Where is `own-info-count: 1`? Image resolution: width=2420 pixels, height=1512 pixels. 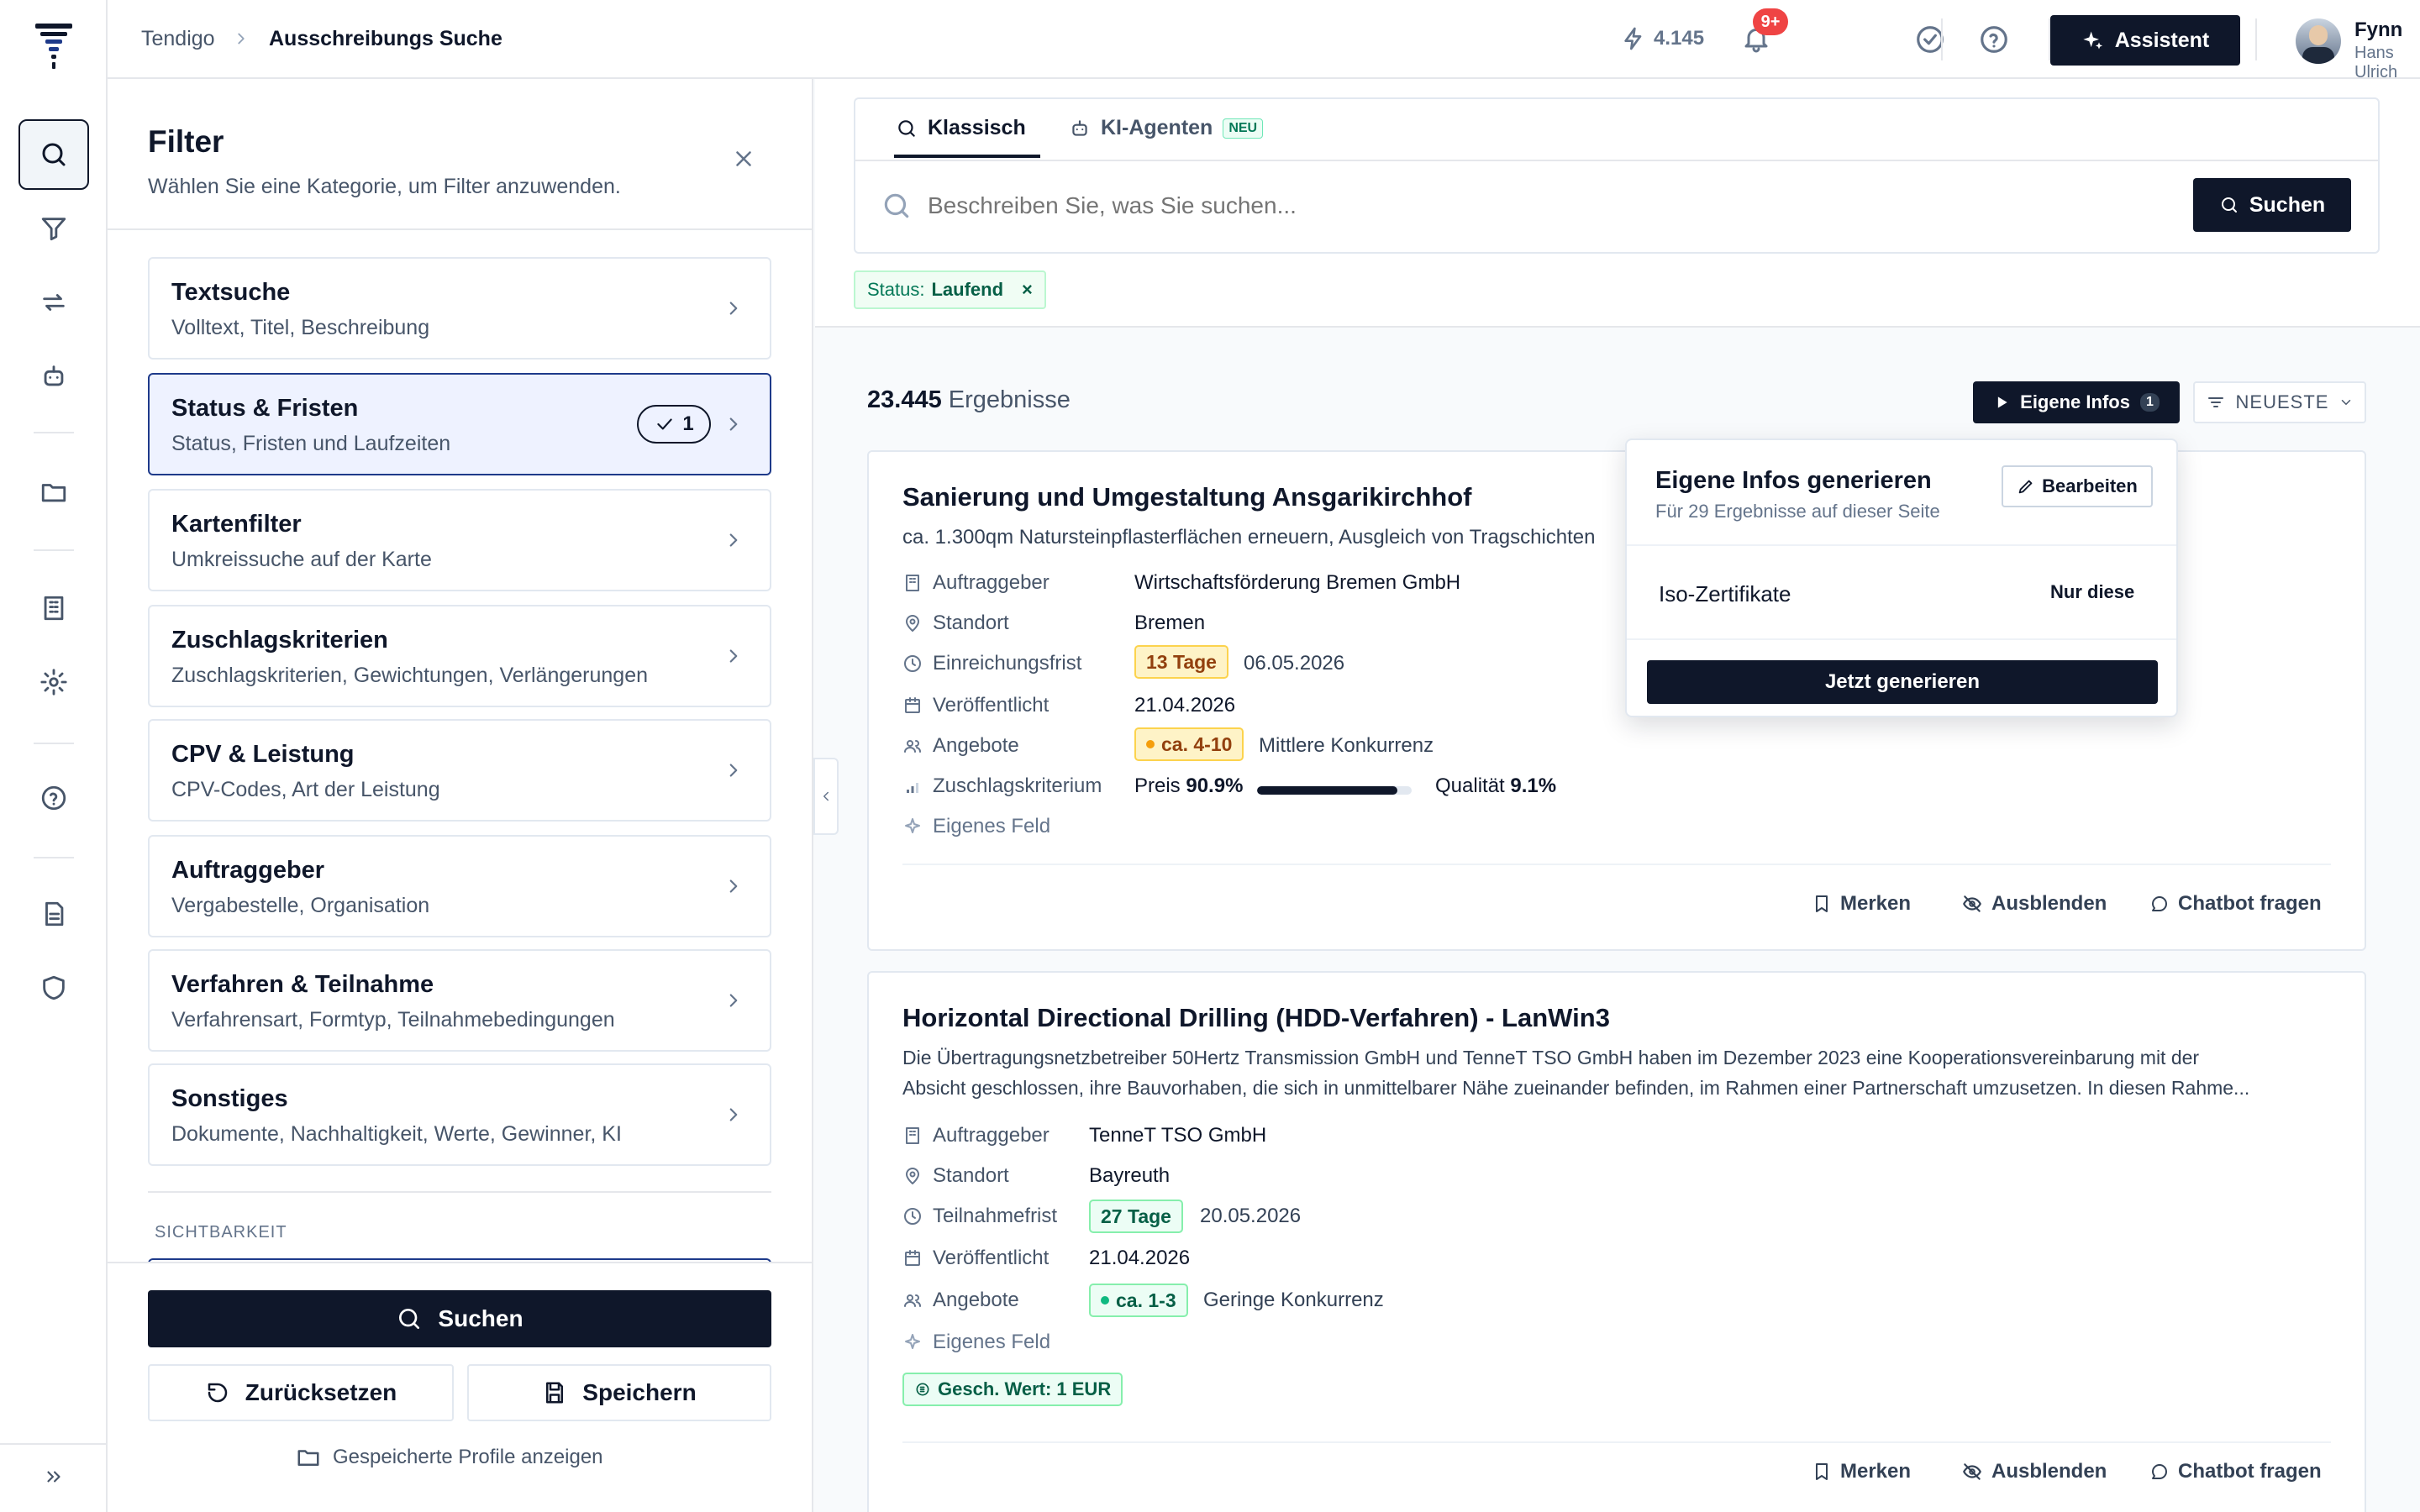 own-info-count: 1 is located at coordinates (2149, 402).